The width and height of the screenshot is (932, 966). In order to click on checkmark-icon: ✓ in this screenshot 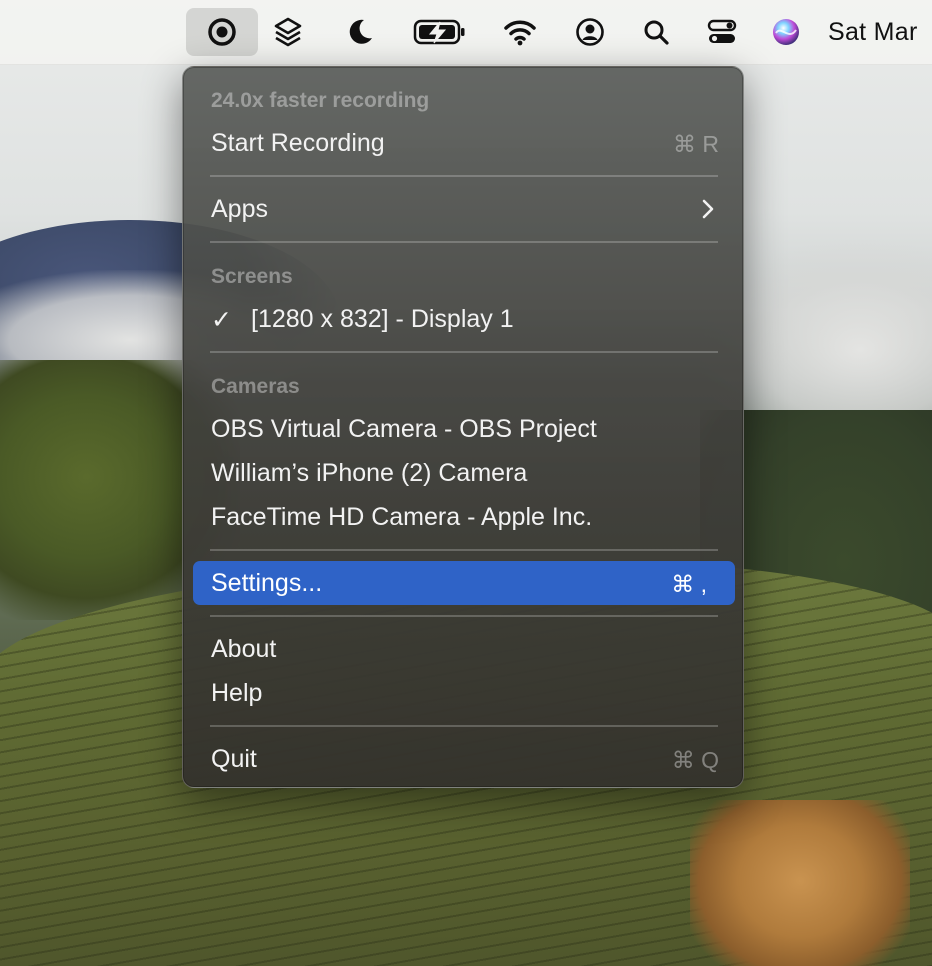, I will do `click(221, 320)`.